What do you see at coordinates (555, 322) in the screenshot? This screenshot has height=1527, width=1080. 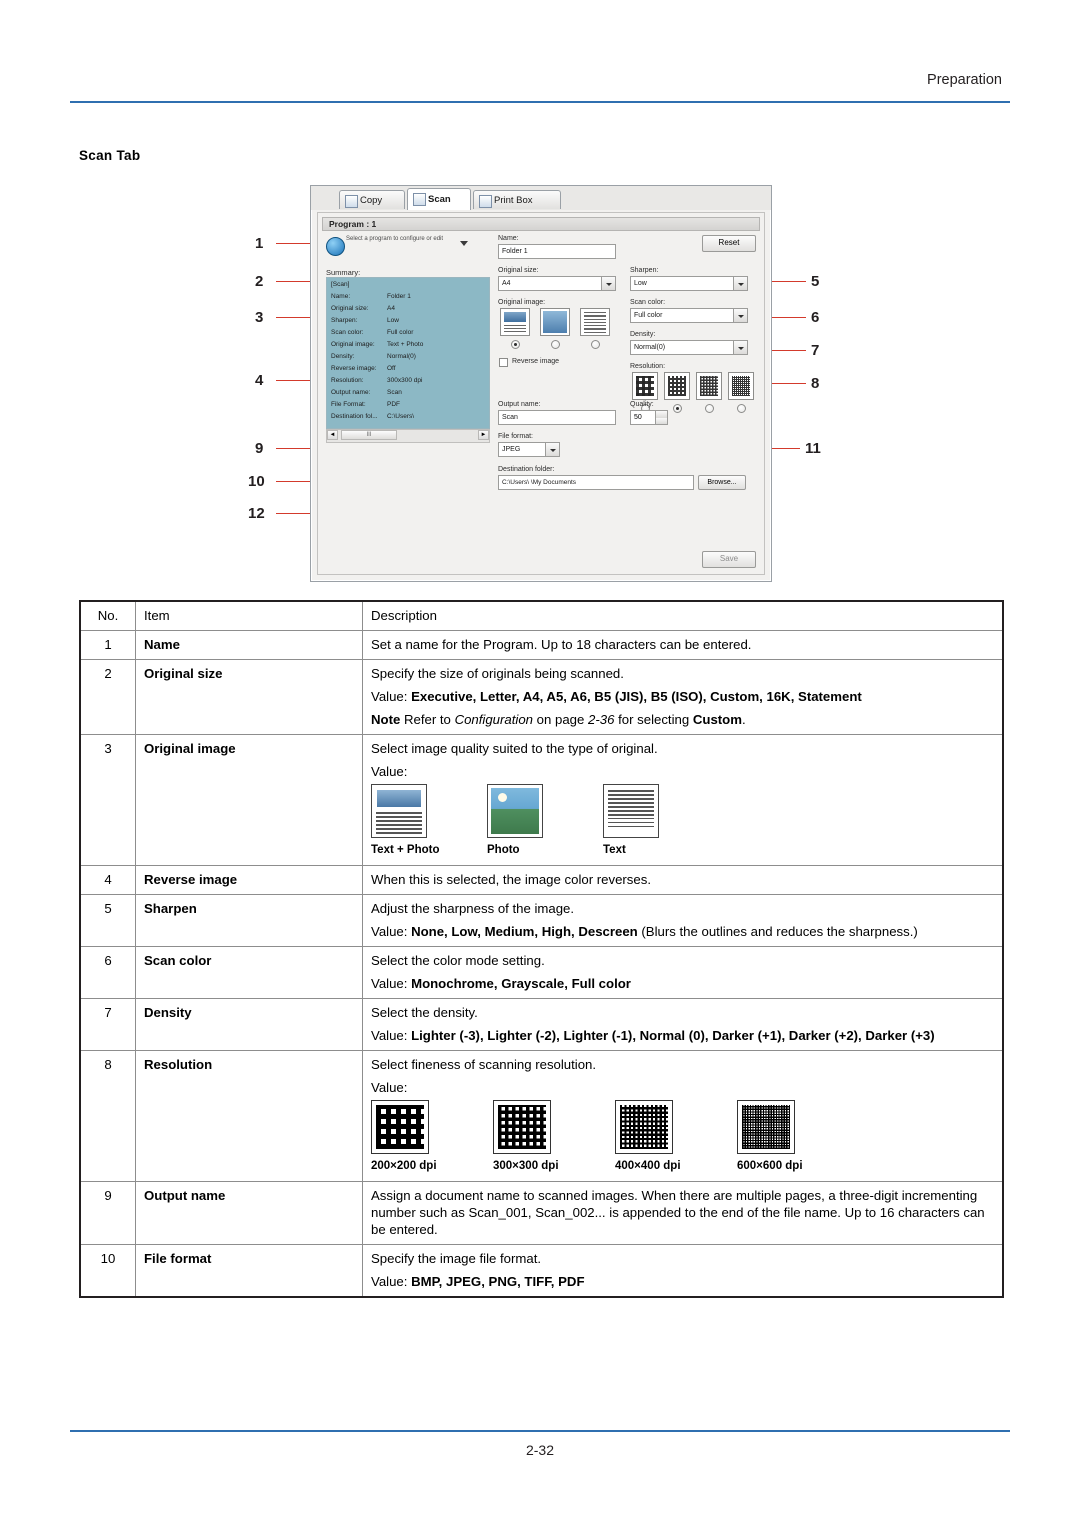 I see `original-image-option-photo` at bounding box center [555, 322].